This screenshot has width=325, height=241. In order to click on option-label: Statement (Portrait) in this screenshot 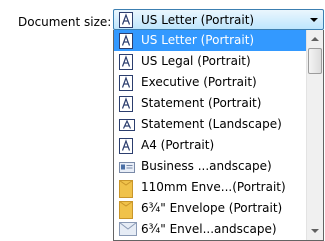, I will do `click(201, 103)`.